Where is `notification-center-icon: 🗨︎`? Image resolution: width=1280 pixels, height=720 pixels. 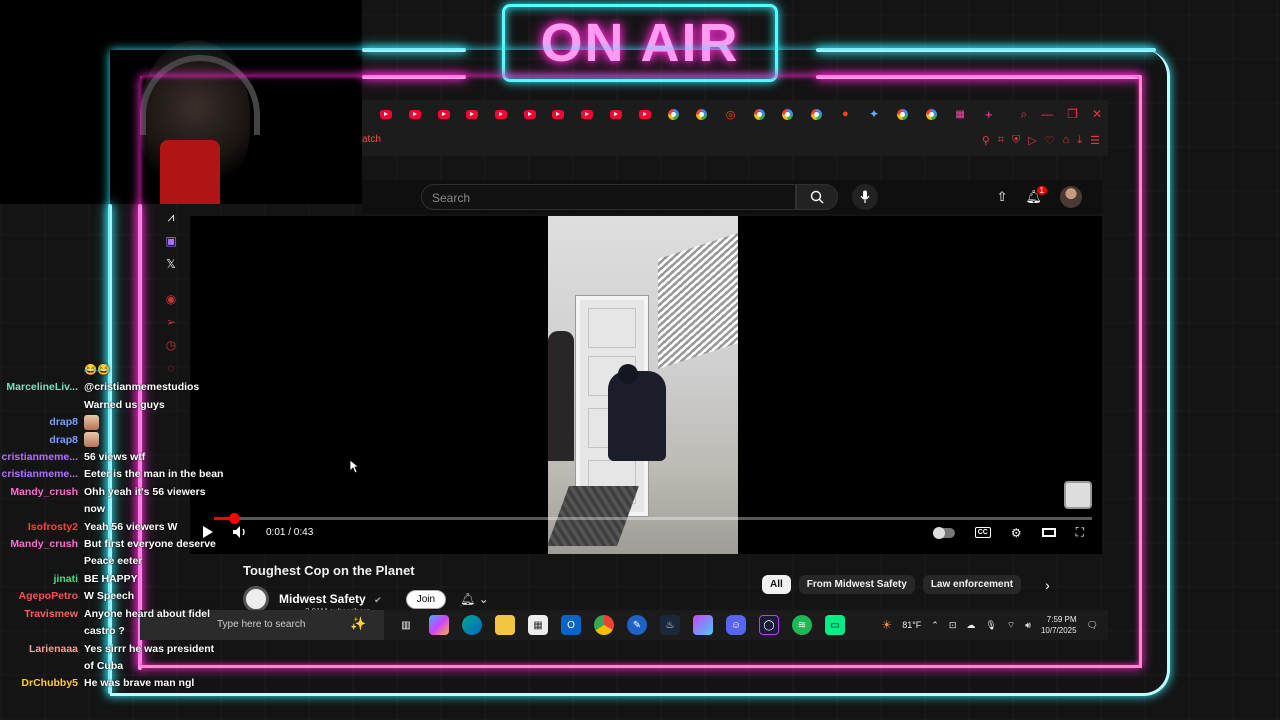
notification-center-icon: 🗨︎ is located at coordinates (1092, 625).